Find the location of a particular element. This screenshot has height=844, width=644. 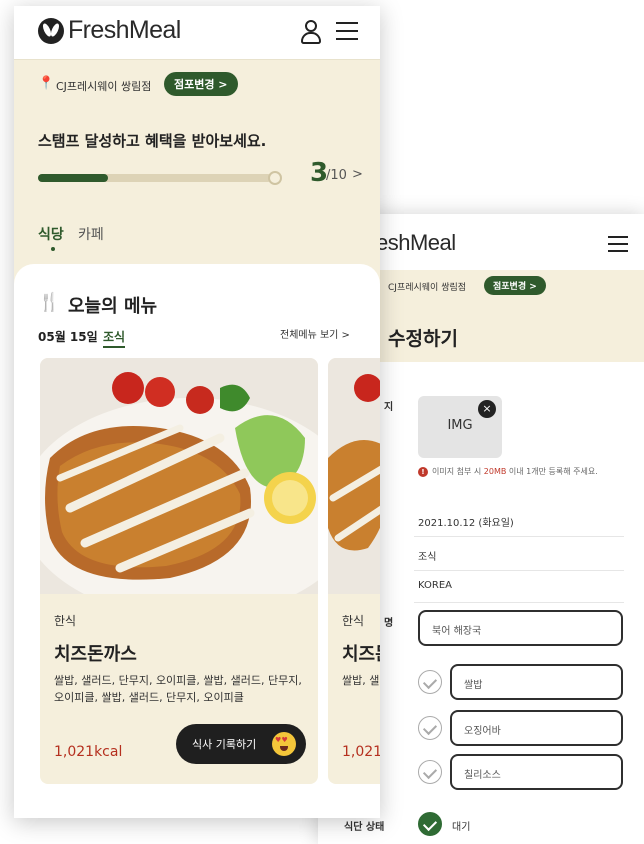

location-text: CJ프레시웨이 쌍림점 is located at coordinates (104, 86).